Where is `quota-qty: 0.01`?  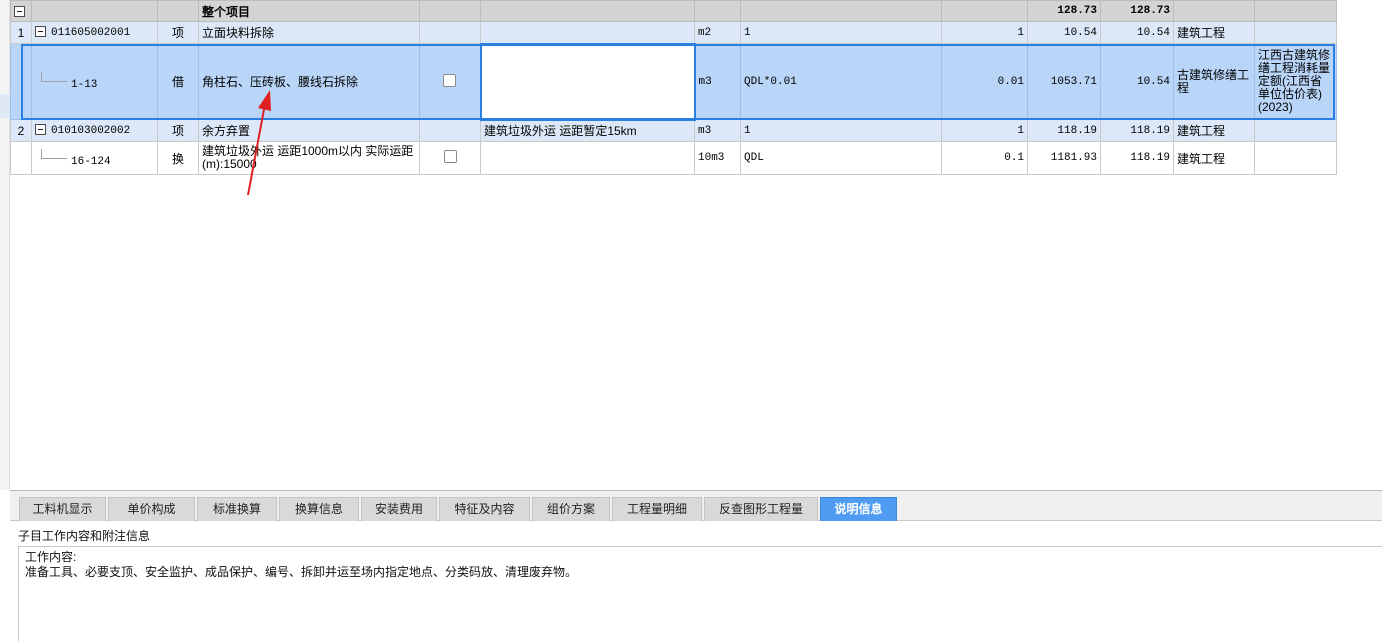 quota-qty: 0.01 is located at coordinates (984, 81).